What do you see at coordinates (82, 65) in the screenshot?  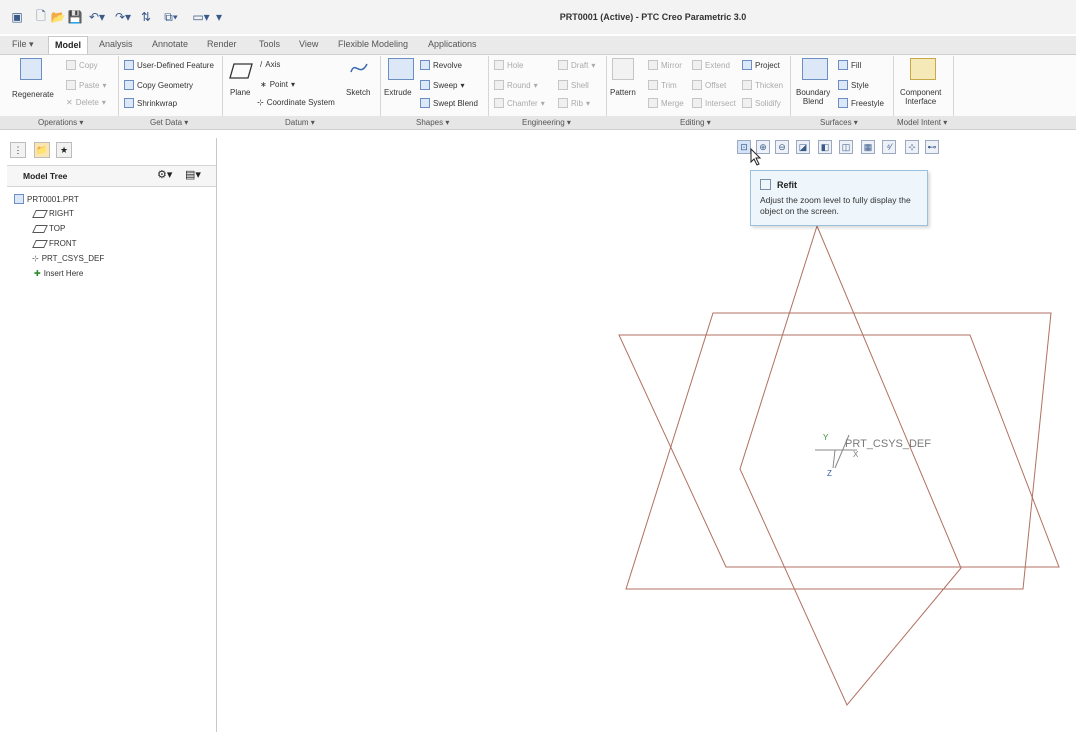 I see `copy-button: Copy` at bounding box center [82, 65].